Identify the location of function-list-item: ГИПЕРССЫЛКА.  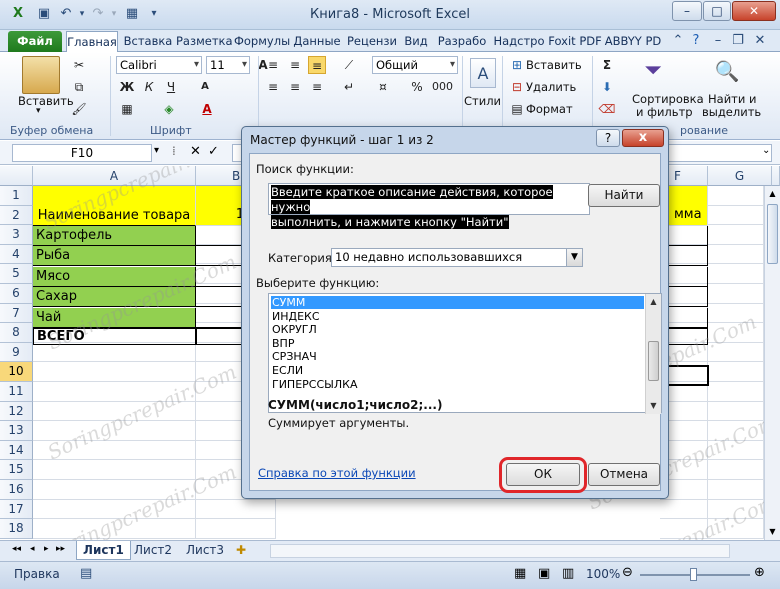
(457, 384).